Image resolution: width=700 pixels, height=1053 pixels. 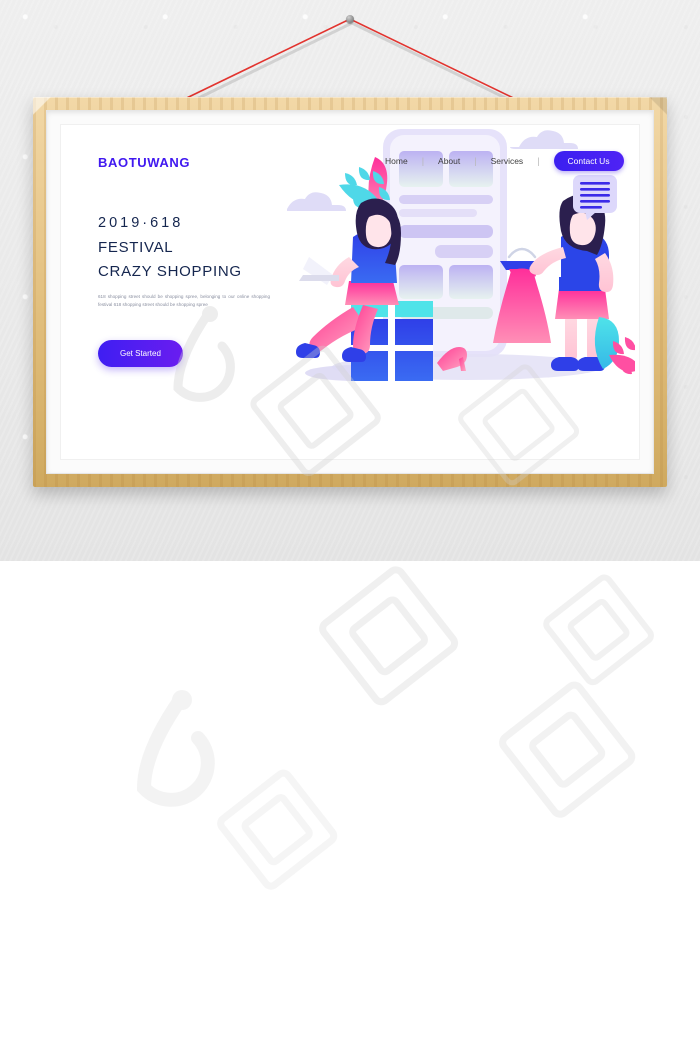 What do you see at coordinates (350, 19) in the screenshot?
I see `nail-icon` at bounding box center [350, 19].